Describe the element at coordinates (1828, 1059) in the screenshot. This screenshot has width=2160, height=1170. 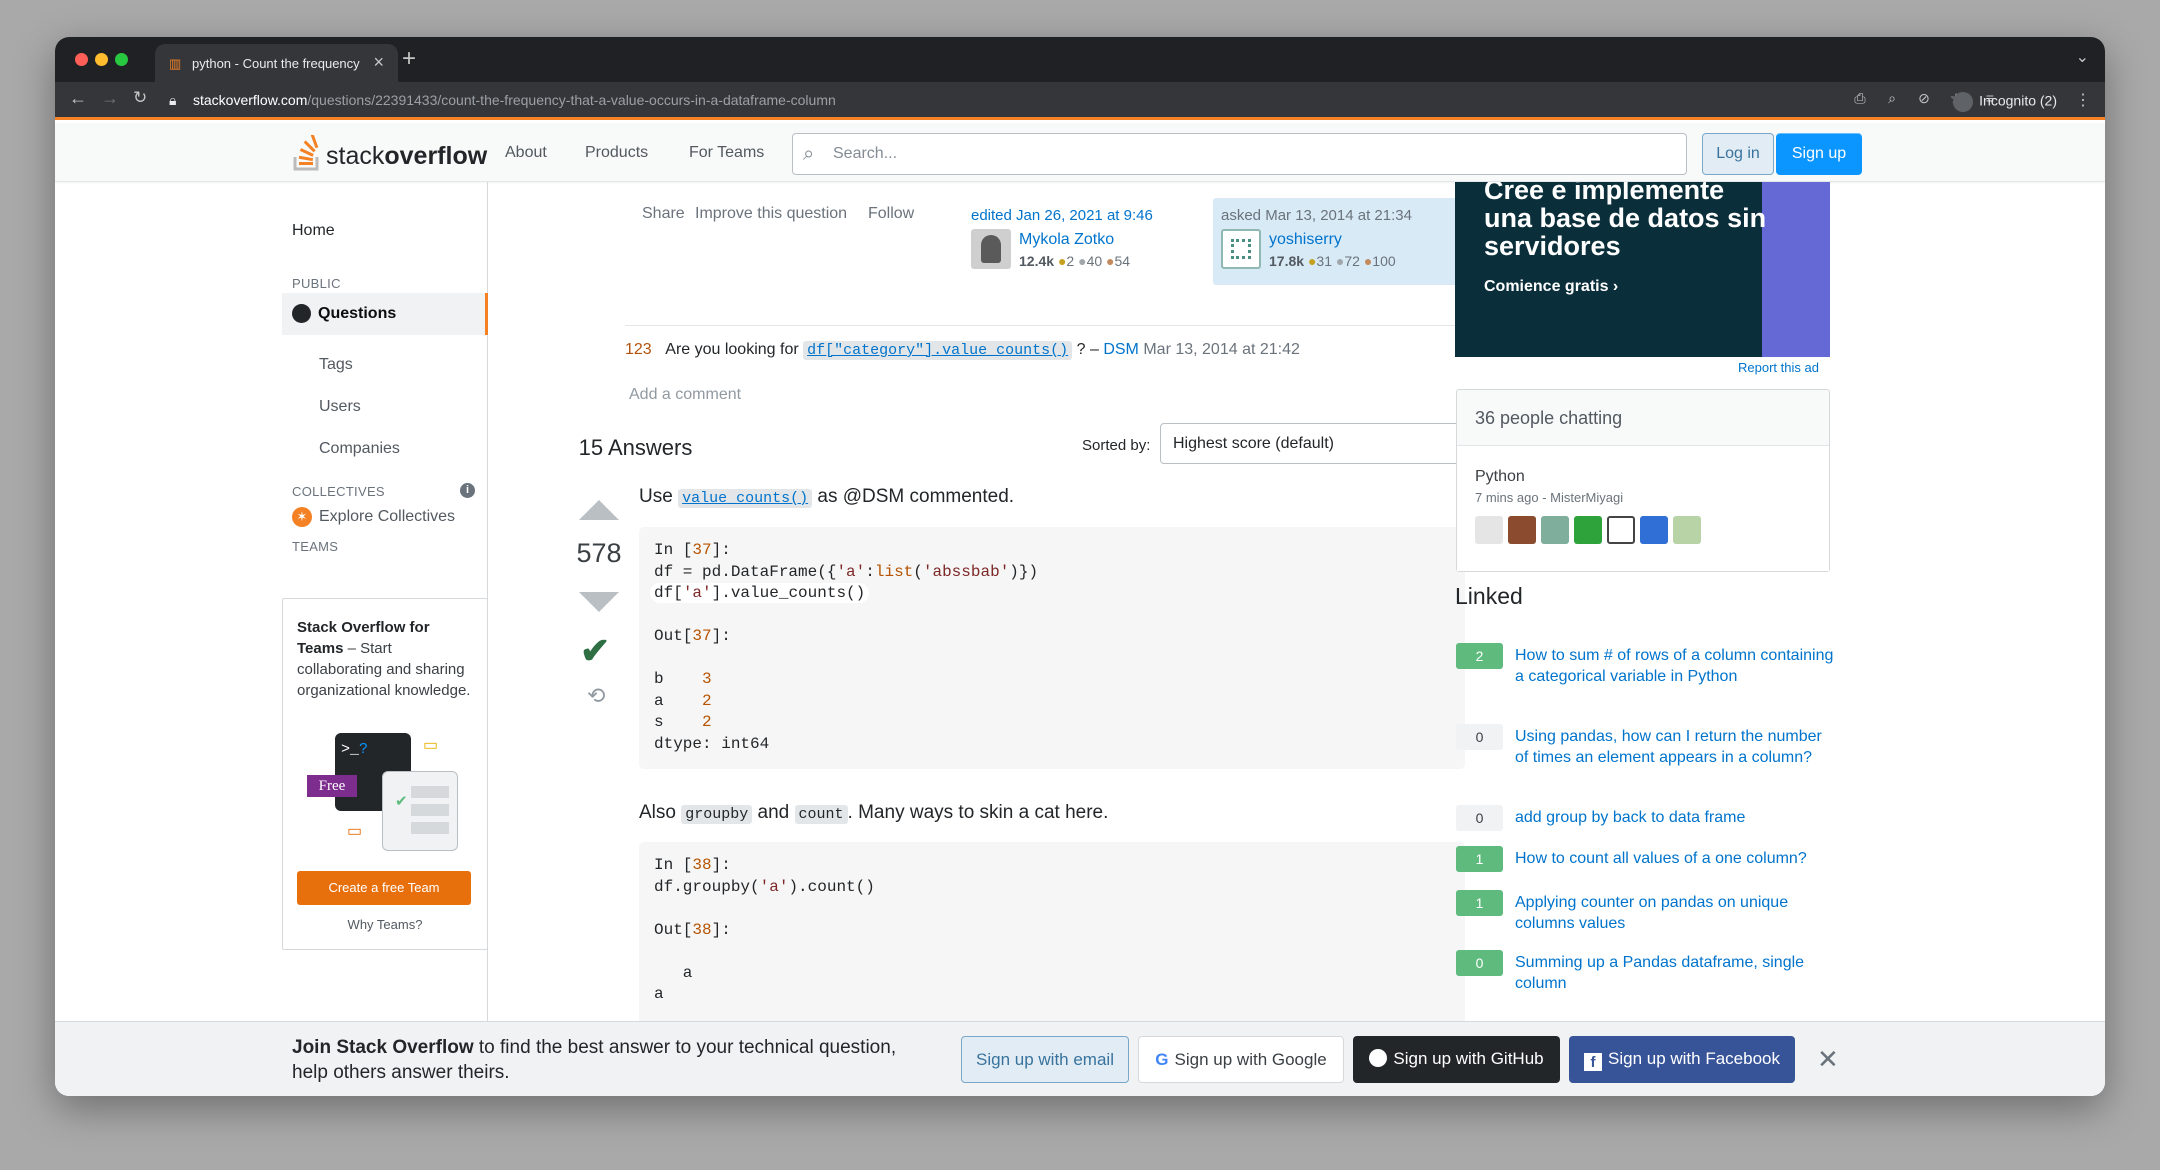
I see `close-banner-icon: ✕` at that location.